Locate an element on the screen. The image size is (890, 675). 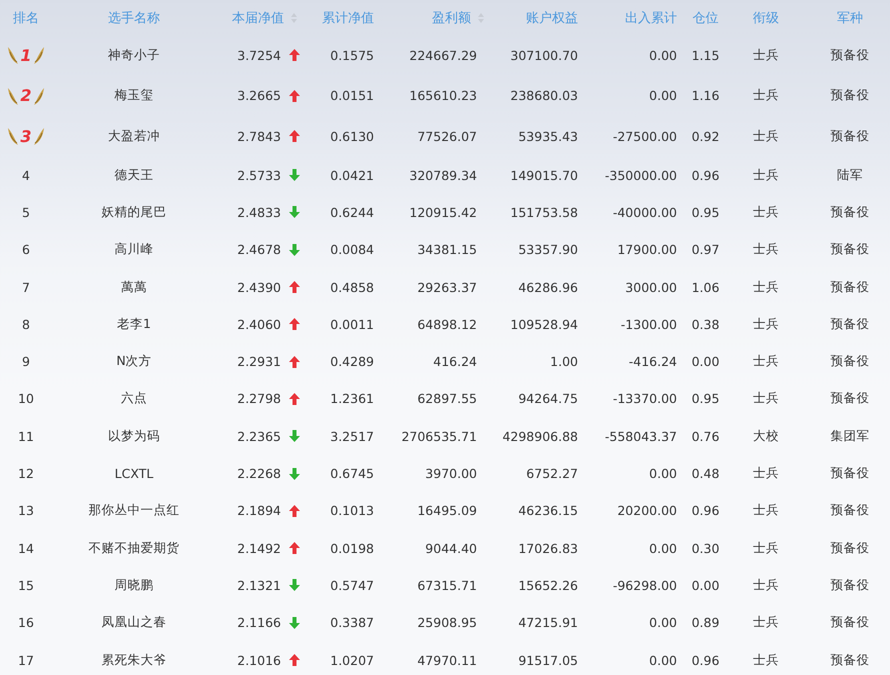
table-cell: 0.0011 is located at coordinates (352, 324).